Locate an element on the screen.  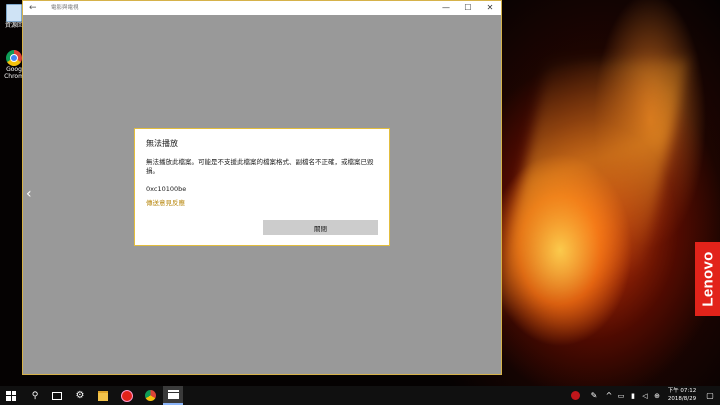
dialog-message: 無法播放此檔案。可能是不支援此檔案的檔案格式、副檔名不正確，或檔案已毀損。 is located at coordinates (260, 166).